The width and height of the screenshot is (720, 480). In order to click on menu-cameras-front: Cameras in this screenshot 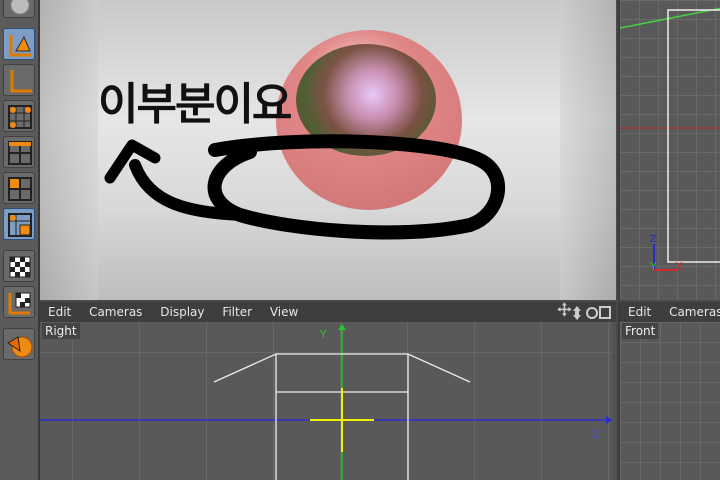, I will do `click(694, 312)`.